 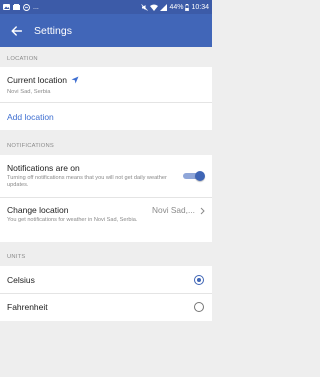 I want to click on units-card: Celsius Fahrenheit, so click(x=106, y=293).